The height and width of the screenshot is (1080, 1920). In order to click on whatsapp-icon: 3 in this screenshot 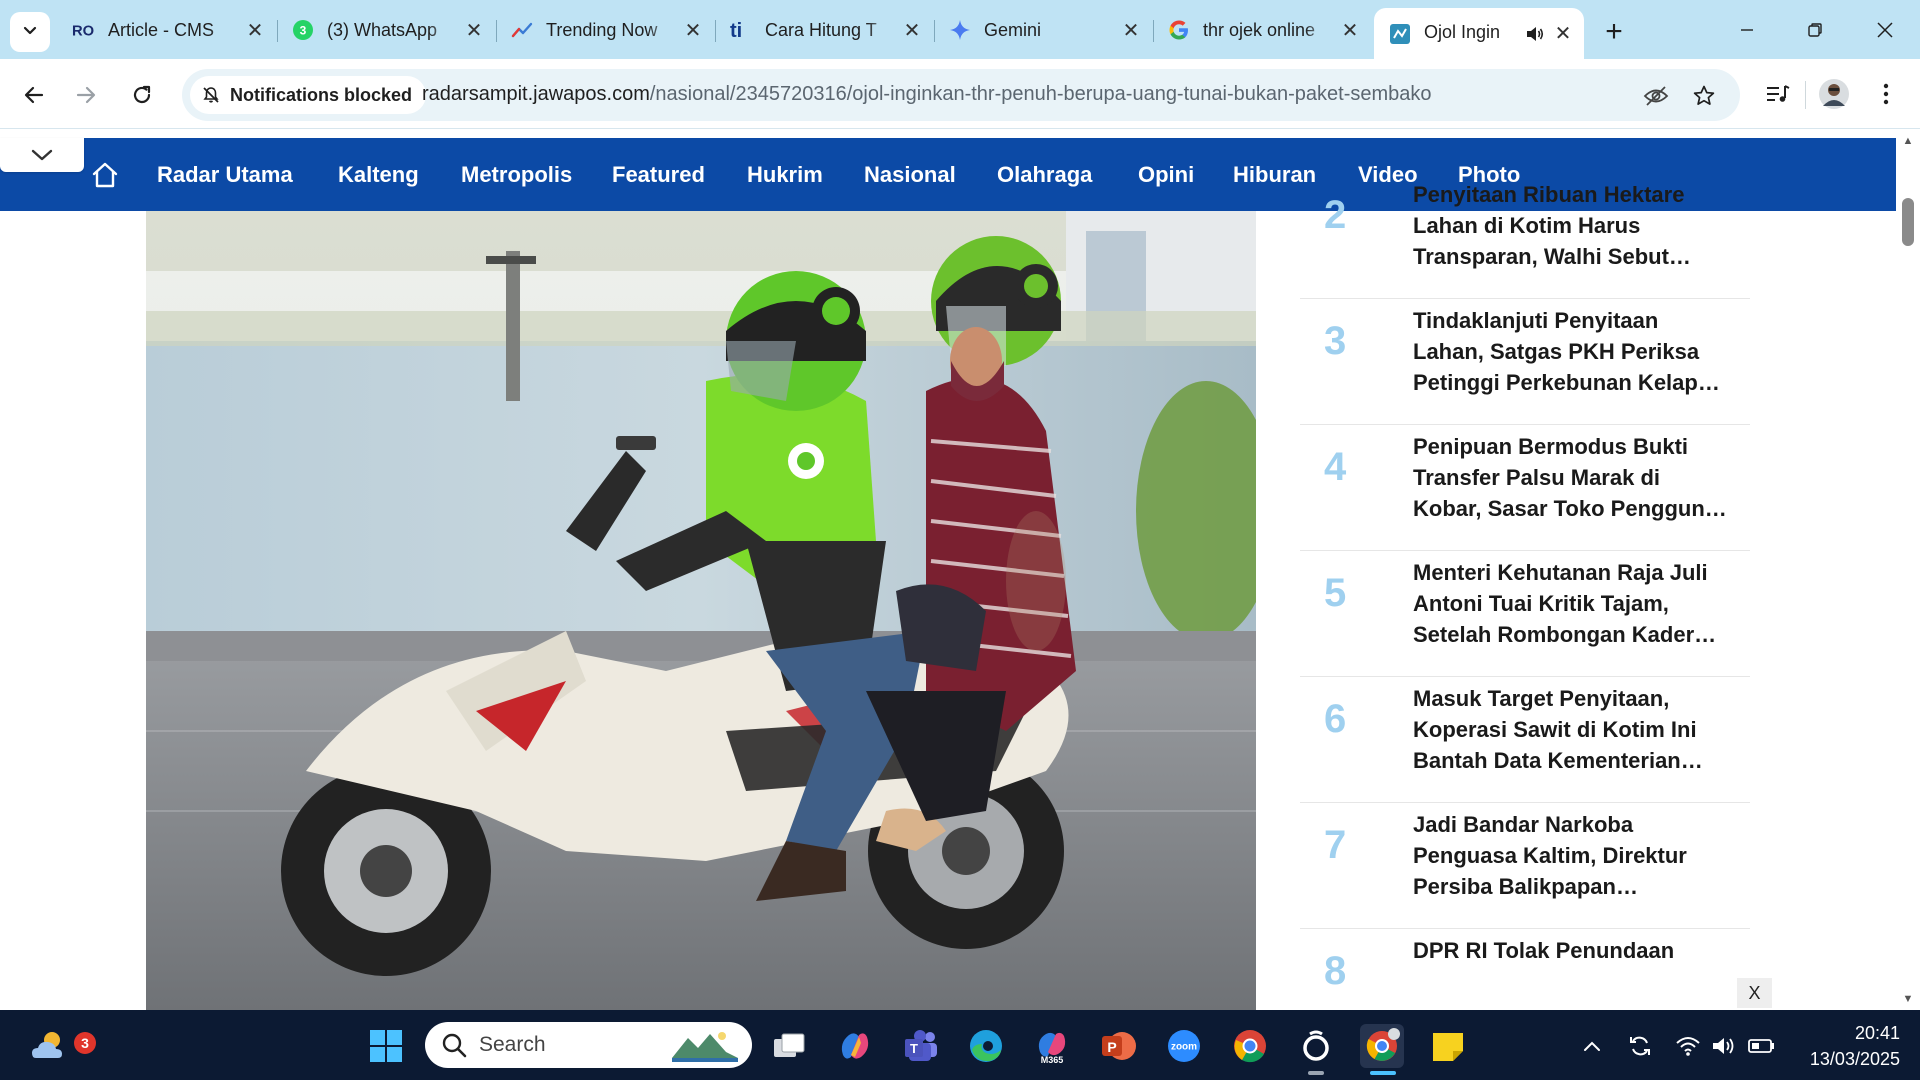, I will do `click(303, 30)`.